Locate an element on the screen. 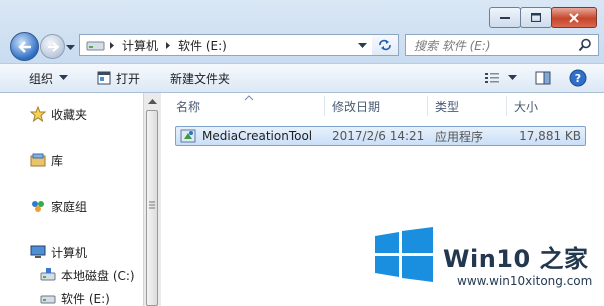  column-header-type: 类型 is located at coordinates (447, 106).